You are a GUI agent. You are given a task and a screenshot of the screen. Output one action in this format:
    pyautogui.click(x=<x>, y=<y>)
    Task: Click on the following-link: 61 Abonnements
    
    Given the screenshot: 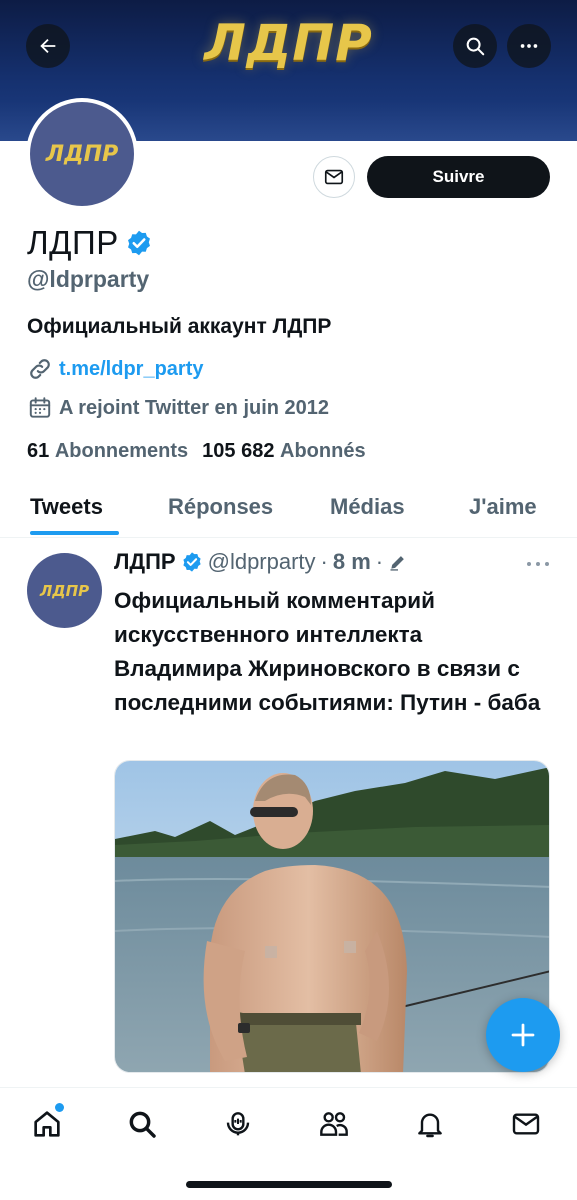 What is the action you would take?
    pyautogui.click(x=107, y=451)
    